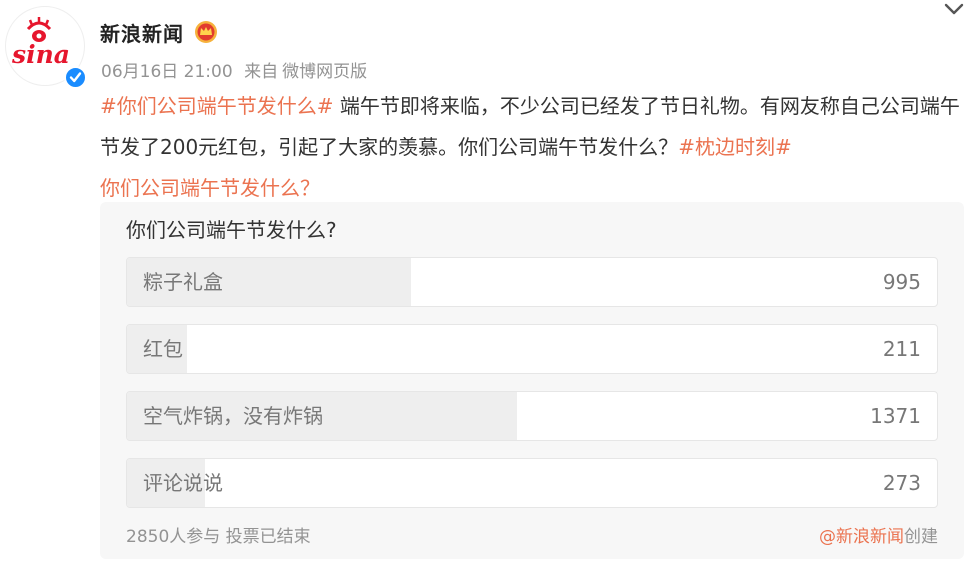 This screenshot has width=976, height=569. What do you see at coordinates (921, 537) in the screenshot?
I see `poll-creator-suffix: 创建` at bounding box center [921, 537].